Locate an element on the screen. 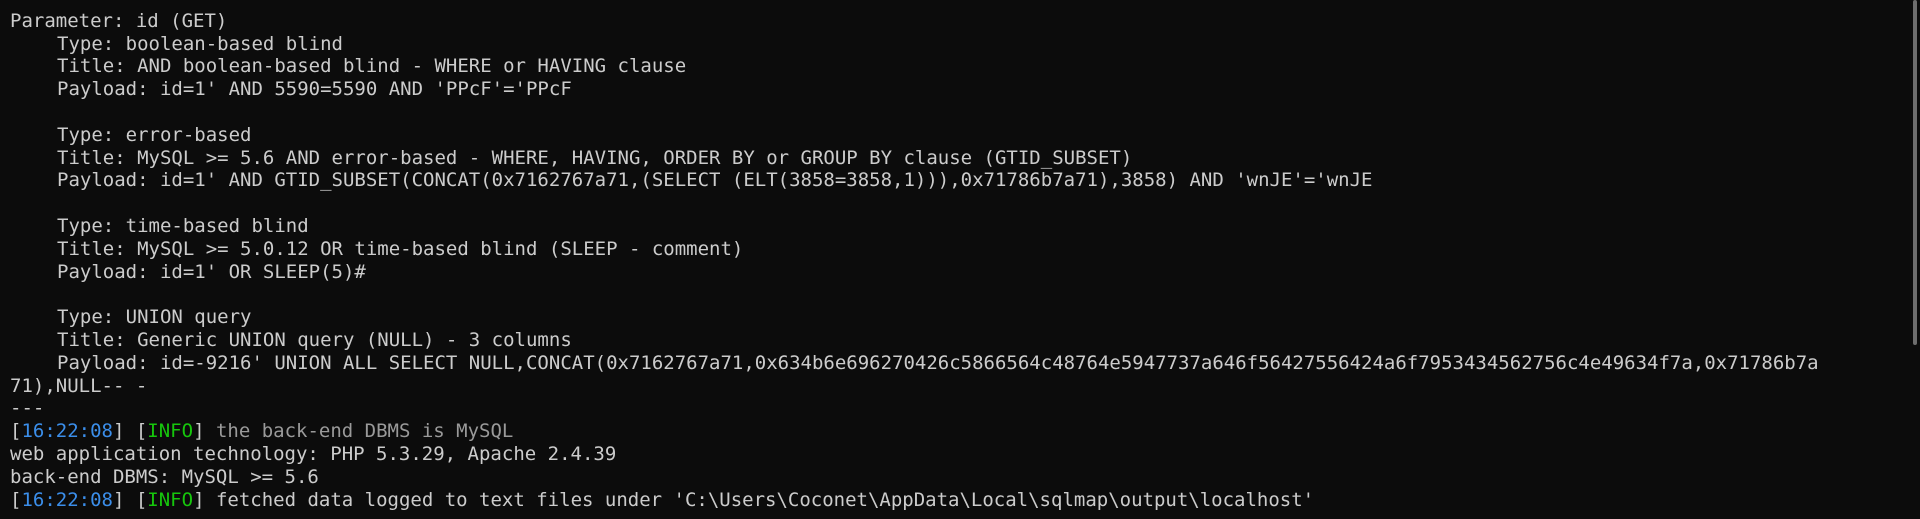 The image size is (1920, 519). scrollbar-thumb is located at coordinates (1915, 172).